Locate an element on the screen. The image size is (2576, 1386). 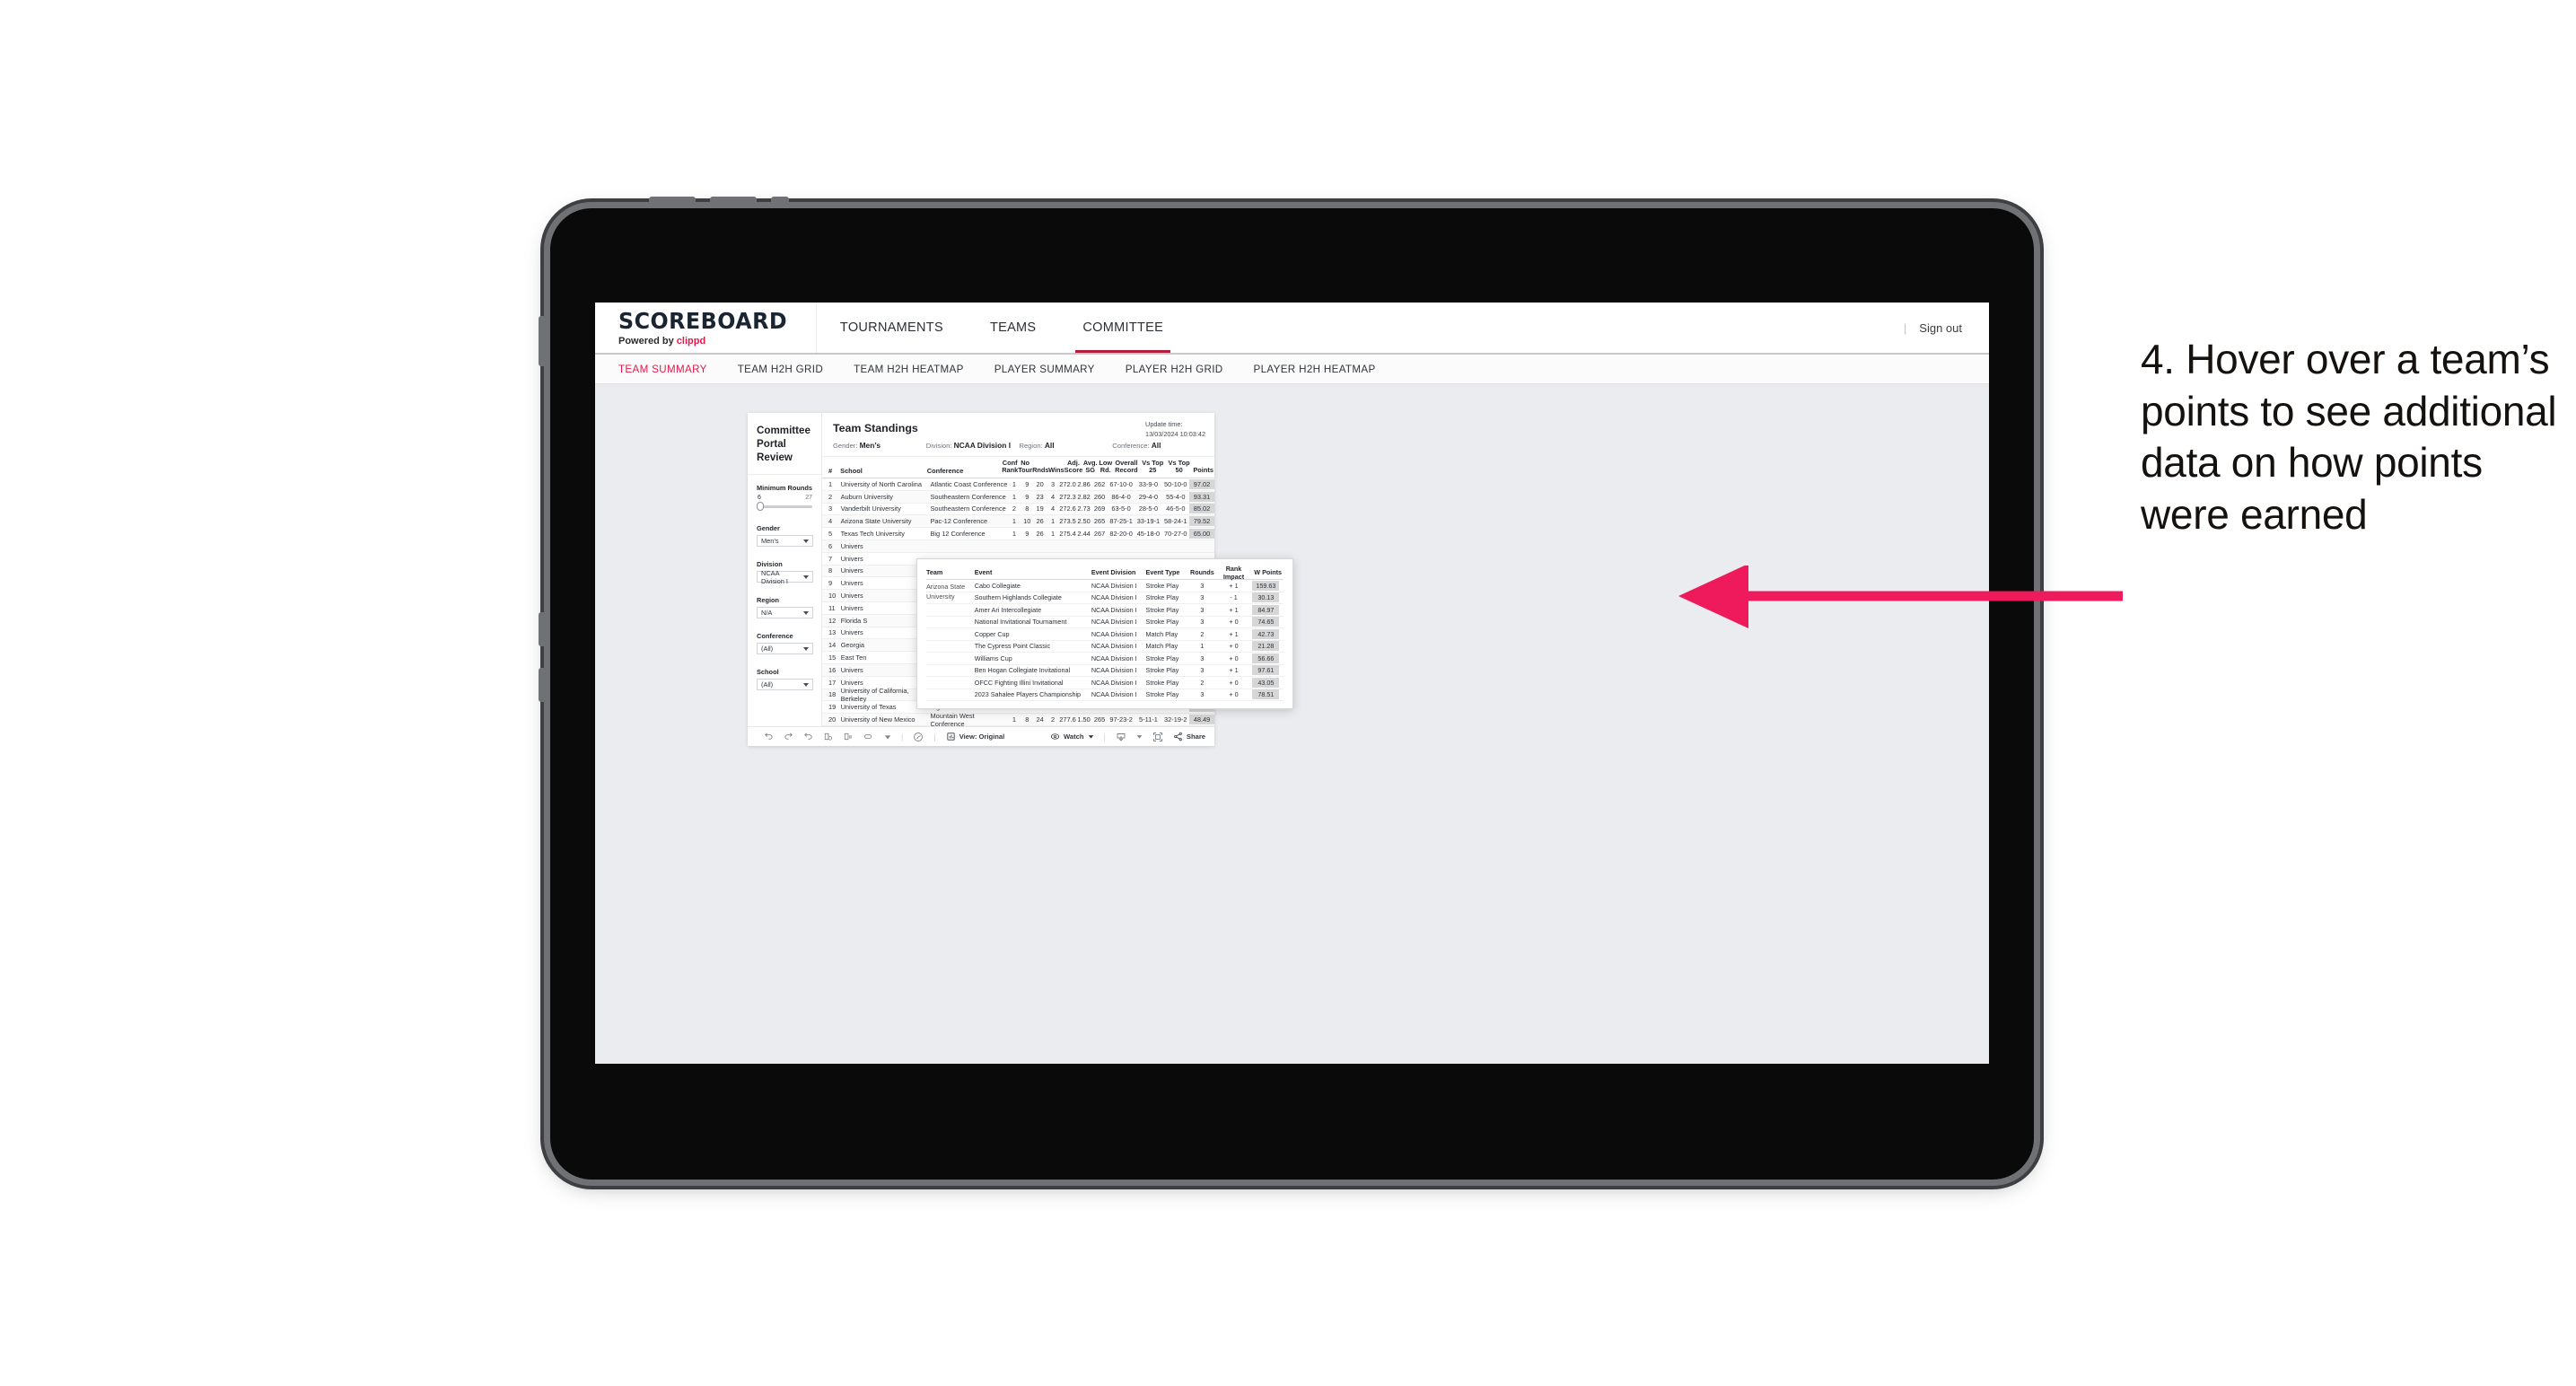
cell-points: 79.52 is located at coordinates (1201, 522).